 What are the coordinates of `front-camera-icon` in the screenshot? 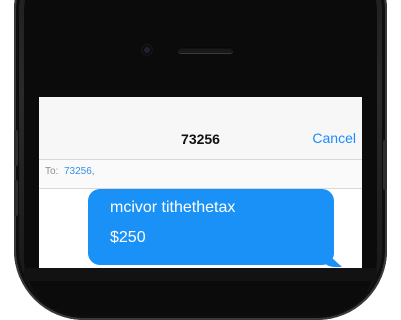 It's located at (147, 50).